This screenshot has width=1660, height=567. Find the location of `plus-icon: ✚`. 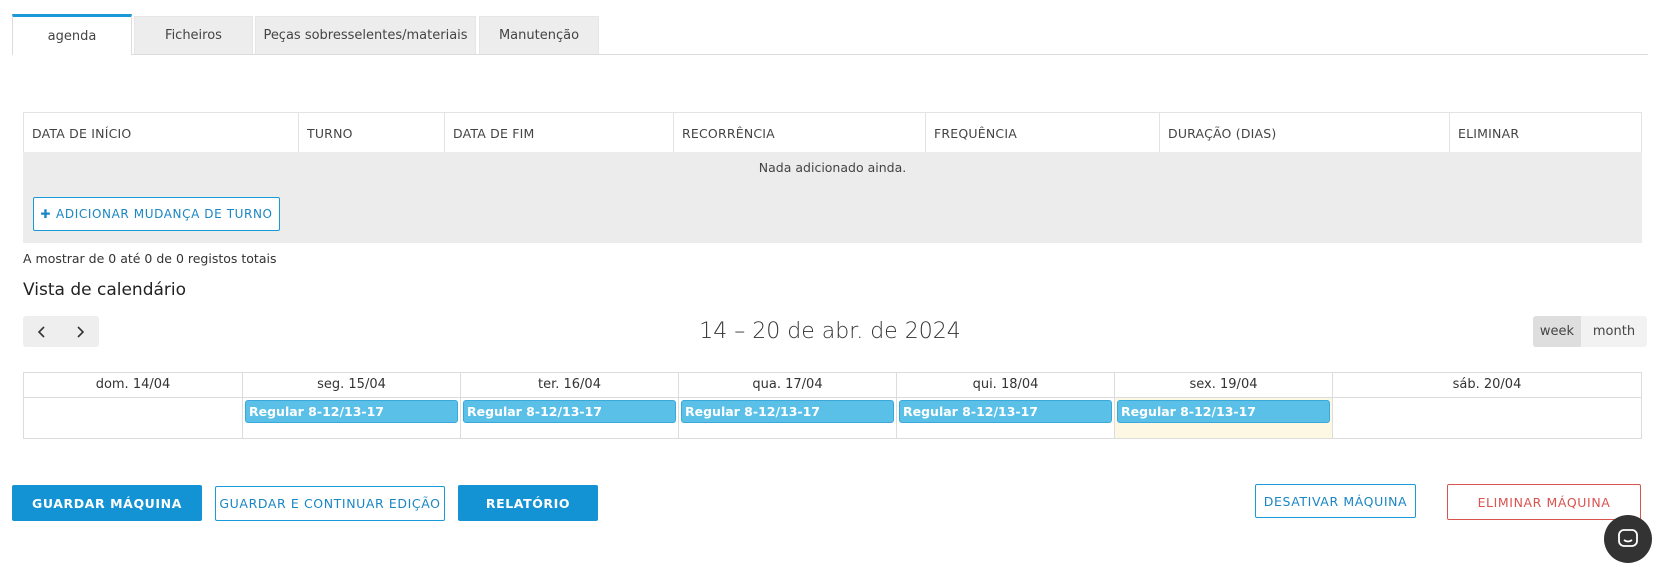

plus-icon: ✚ is located at coordinates (46, 214).